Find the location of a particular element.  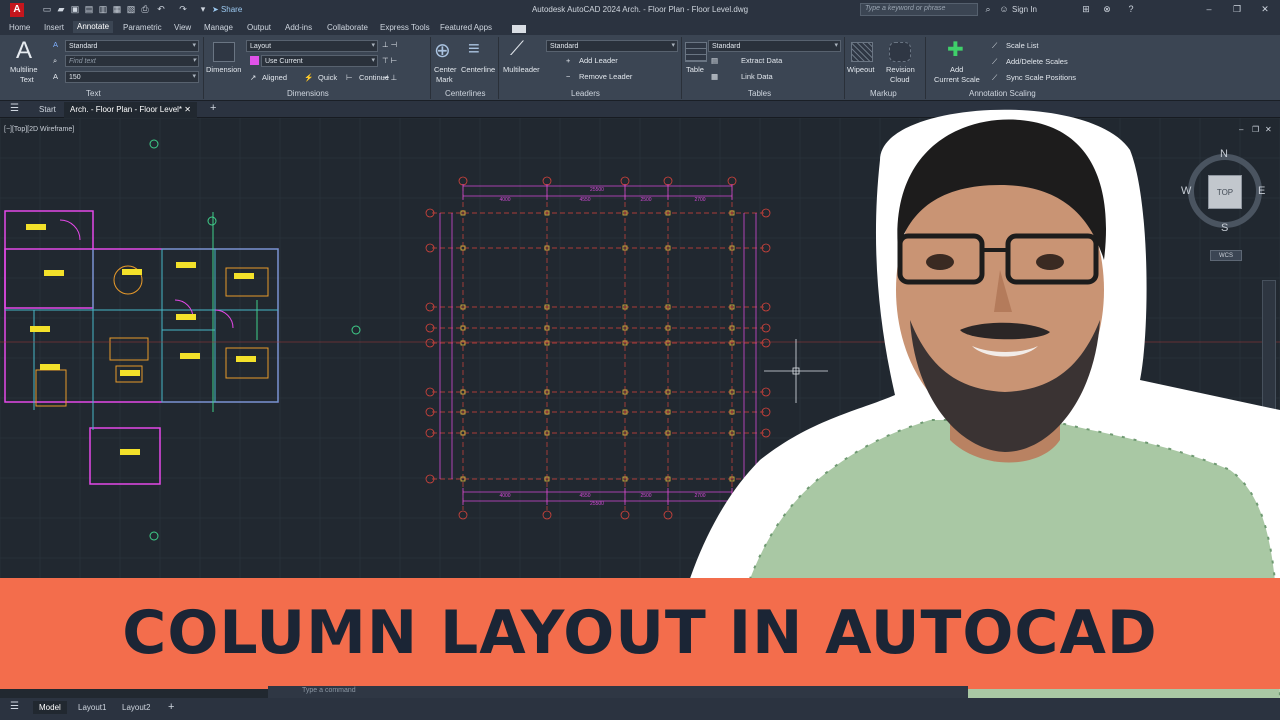

table-icon is located at coordinates (696, 52).